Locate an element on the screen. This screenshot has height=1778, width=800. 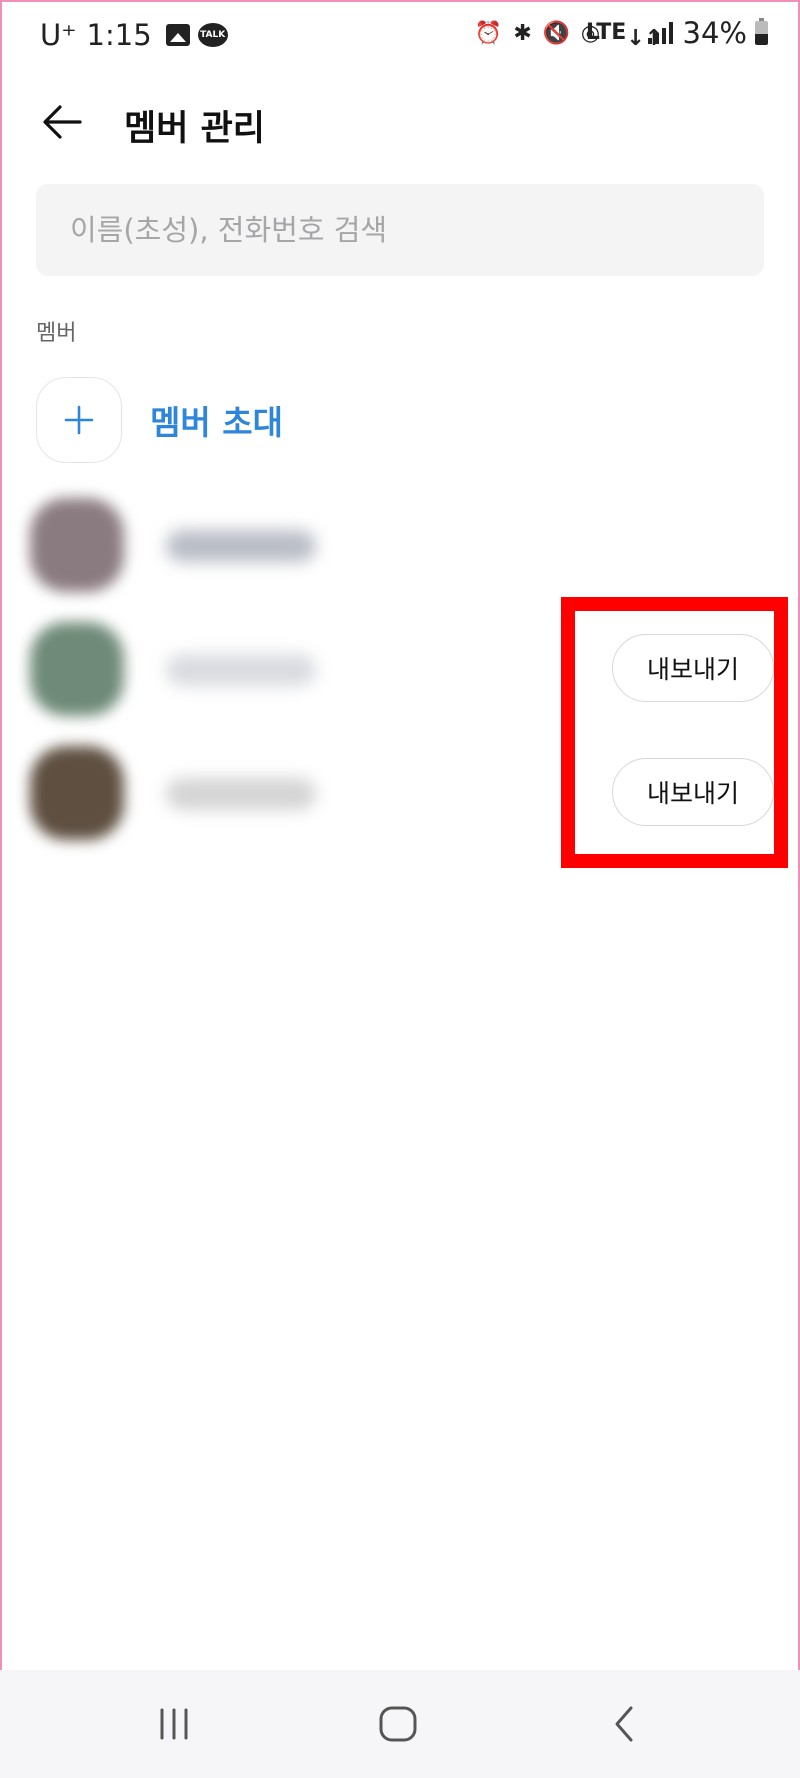
recent-apps-button is located at coordinates (174, 1724).